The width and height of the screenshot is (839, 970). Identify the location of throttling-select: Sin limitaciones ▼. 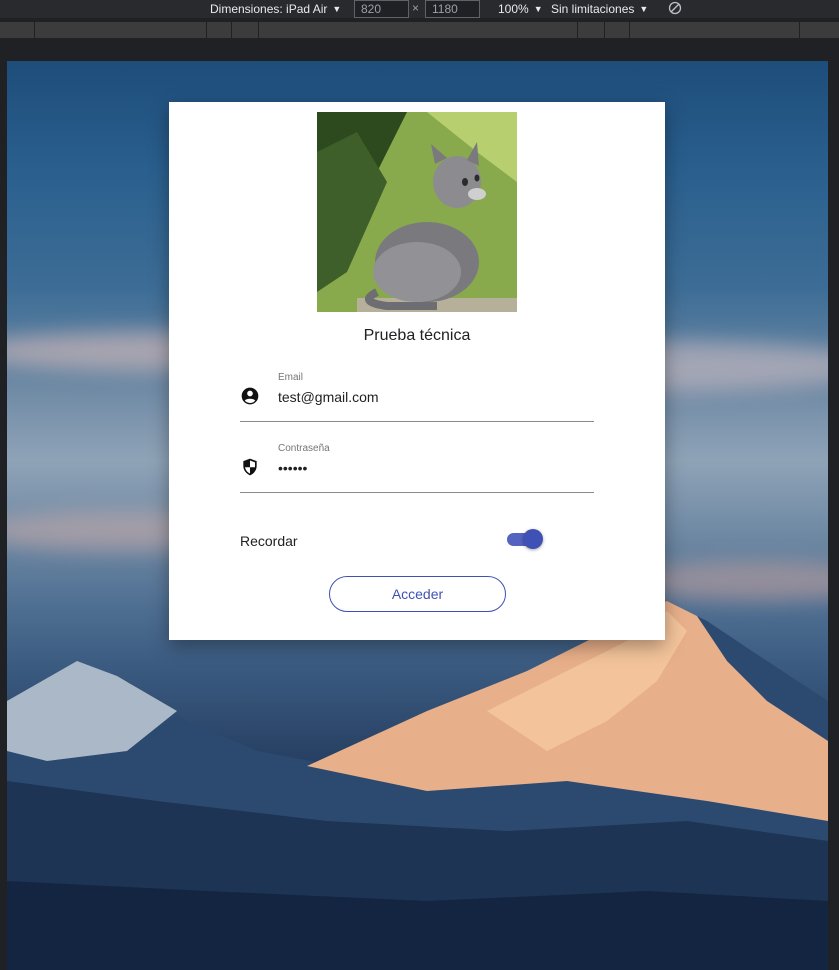
(599, 9).